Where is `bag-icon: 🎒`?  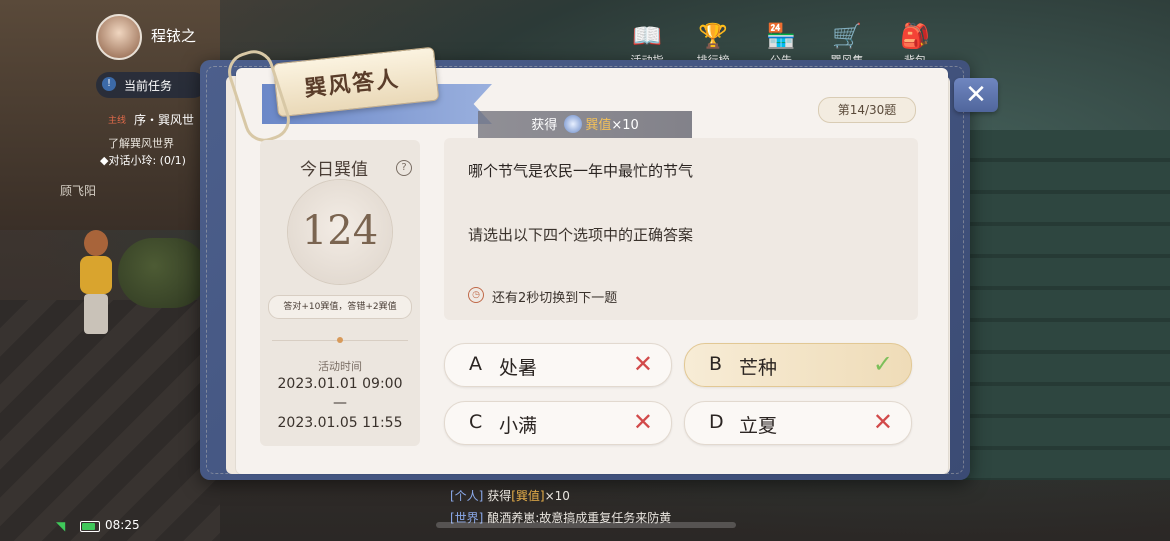
bag-icon: 🎒 is located at coordinates (915, 36).